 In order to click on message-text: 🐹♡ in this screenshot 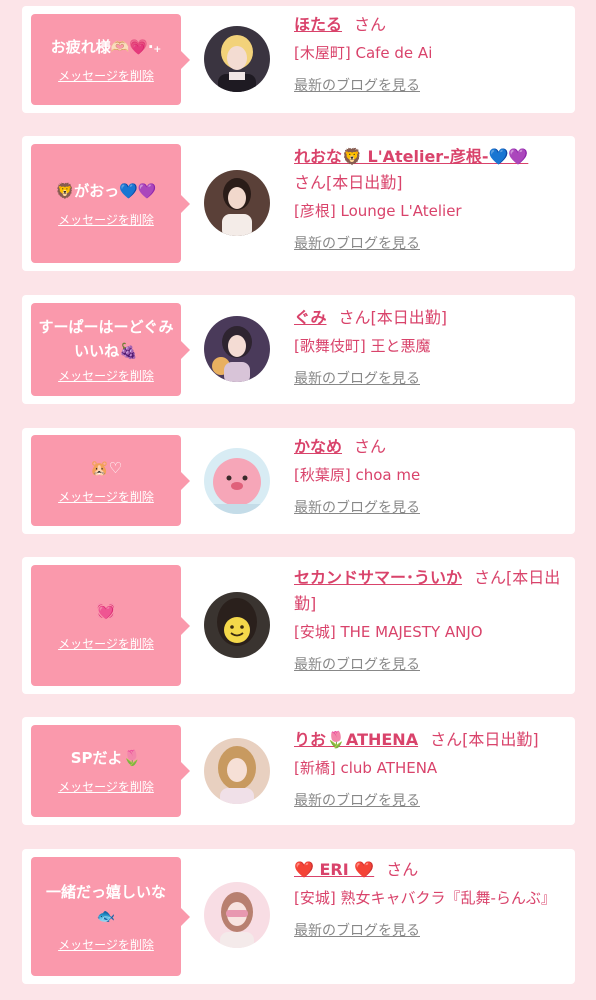, I will do `click(106, 467)`.